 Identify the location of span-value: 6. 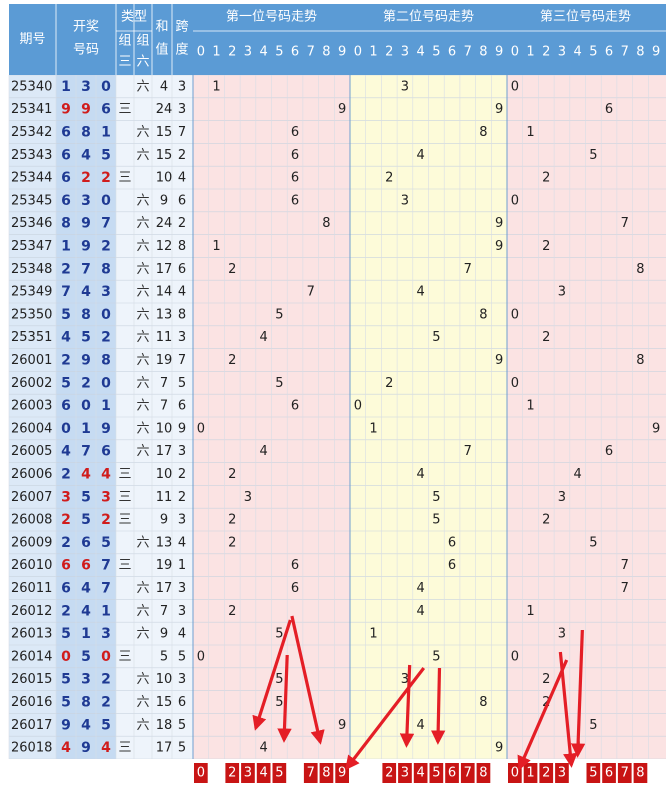
(182, 406).